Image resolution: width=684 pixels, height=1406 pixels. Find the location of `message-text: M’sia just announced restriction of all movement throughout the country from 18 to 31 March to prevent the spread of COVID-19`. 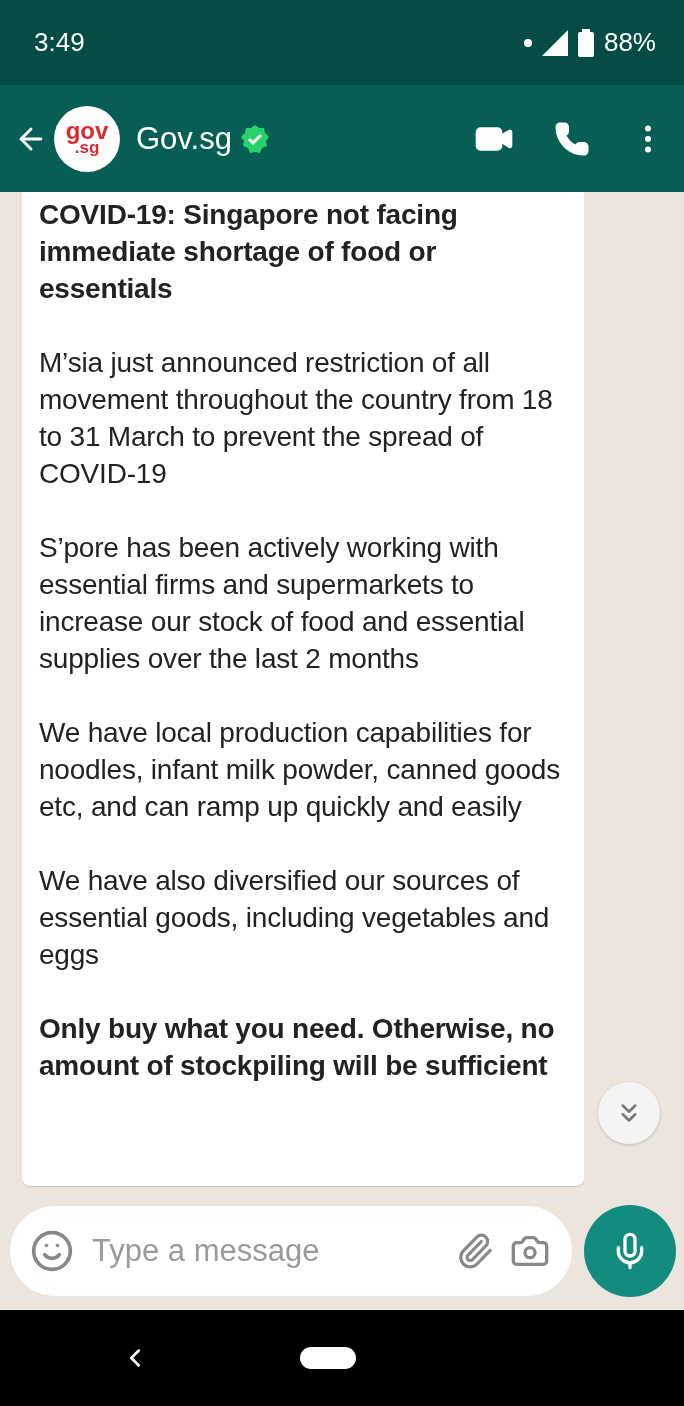

message-text: M’sia just announced restriction of all movement throughout the country from 18 to 31 March to prevent the spread of COVID-19 is located at coordinates (296, 418).